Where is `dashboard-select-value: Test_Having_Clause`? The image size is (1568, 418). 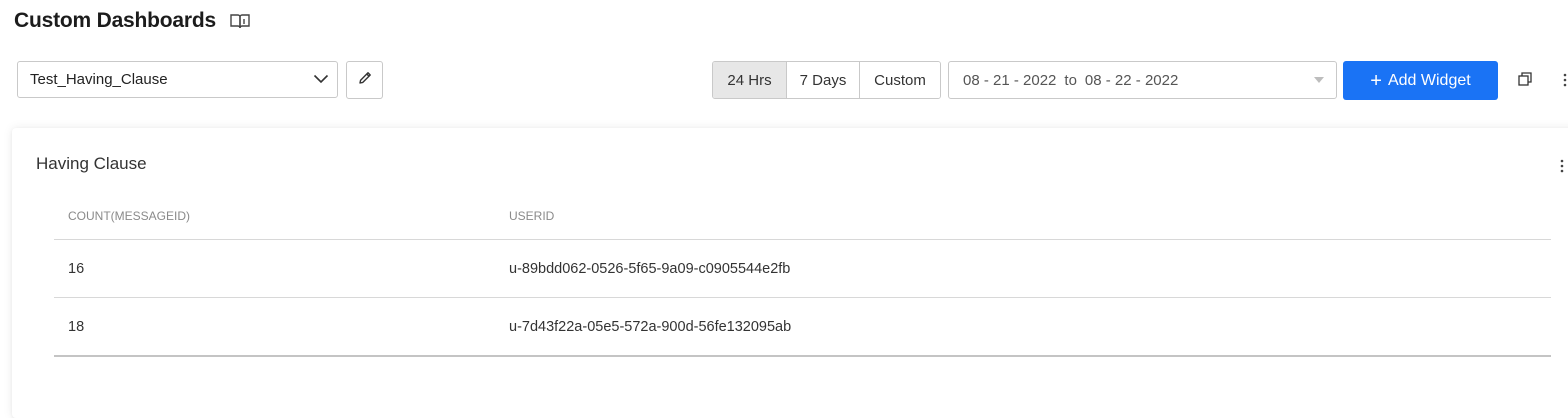 dashboard-select-value: Test_Having_Clause is located at coordinates (99, 79).